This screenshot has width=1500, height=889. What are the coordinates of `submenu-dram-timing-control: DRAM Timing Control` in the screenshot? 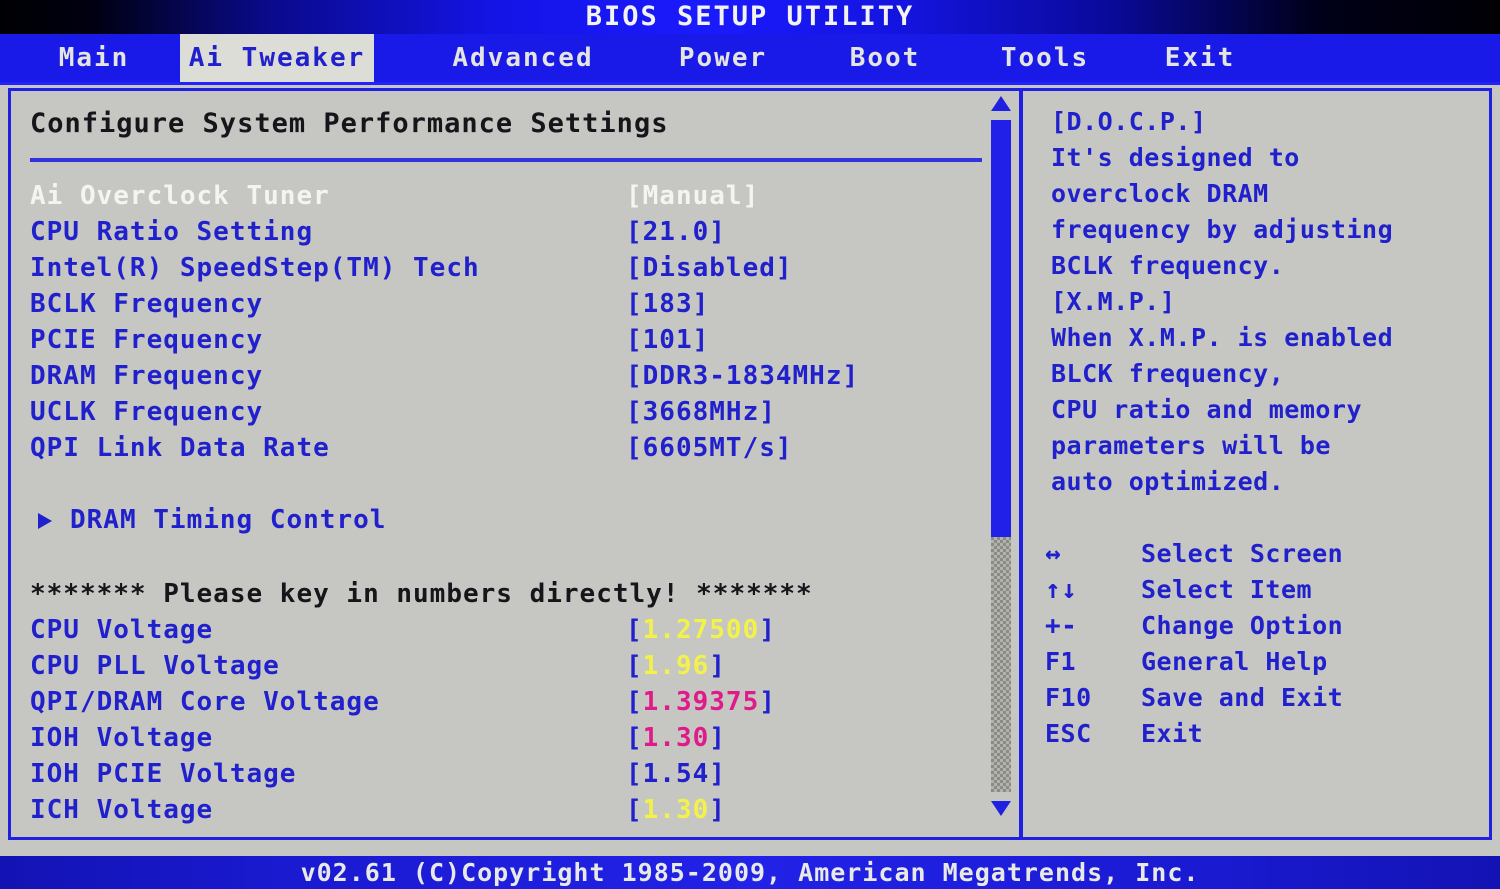 It's located at (513, 520).